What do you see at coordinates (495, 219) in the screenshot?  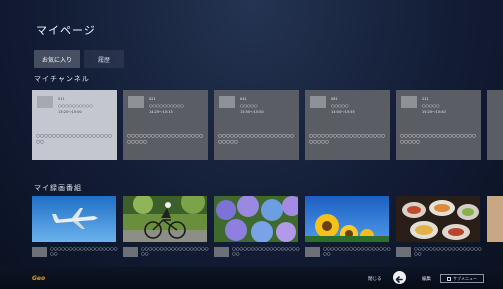 I see `thumbnail-partial` at bounding box center [495, 219].